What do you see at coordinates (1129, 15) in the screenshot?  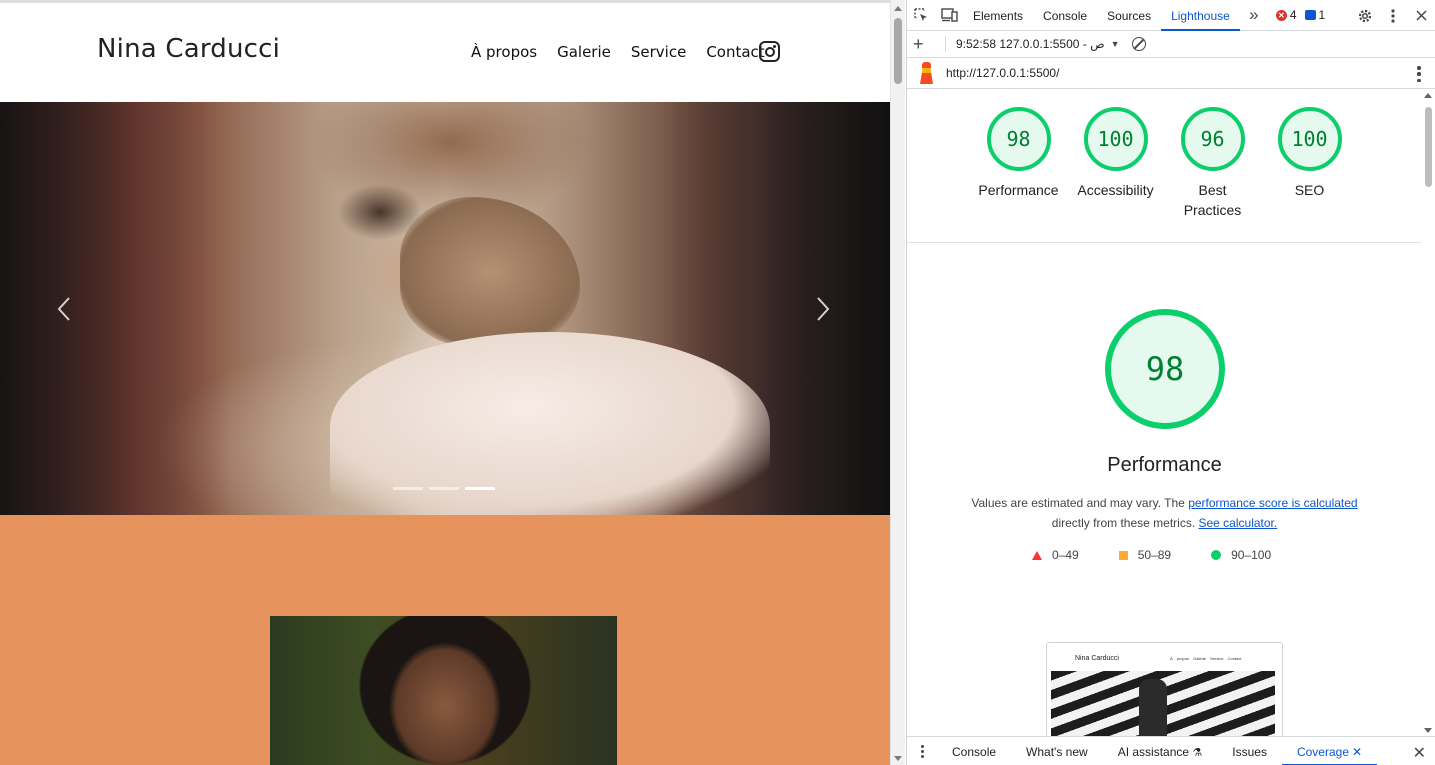 I see `tab-sources: Sources` at bounding box center [1129, 15].